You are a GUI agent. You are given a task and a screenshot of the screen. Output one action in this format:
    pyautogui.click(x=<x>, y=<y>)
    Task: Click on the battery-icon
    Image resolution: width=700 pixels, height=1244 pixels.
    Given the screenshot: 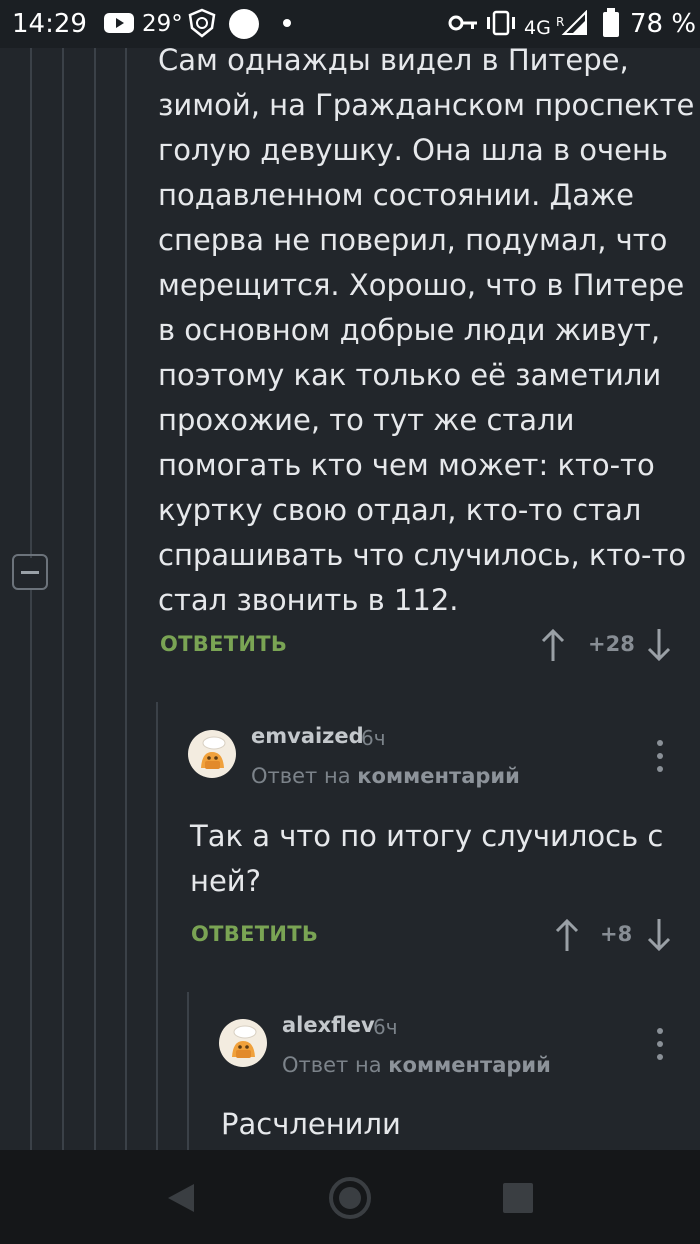 What is the action you would take?
    pyautogui.click(x=611, y=22)
    